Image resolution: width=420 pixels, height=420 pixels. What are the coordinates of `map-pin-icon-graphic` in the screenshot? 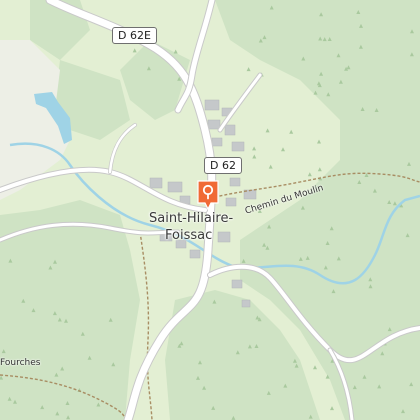 It's located at (208, 195).